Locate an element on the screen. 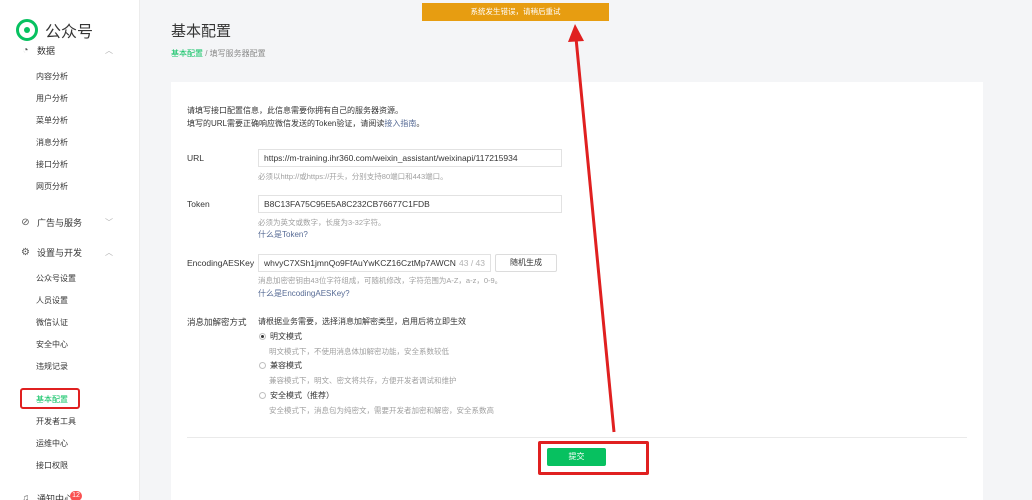 This screenshot has height=500, width=1032. breadcrumb: 基本配置 / 填写服务器配置 is located at coordinates (218, 53).